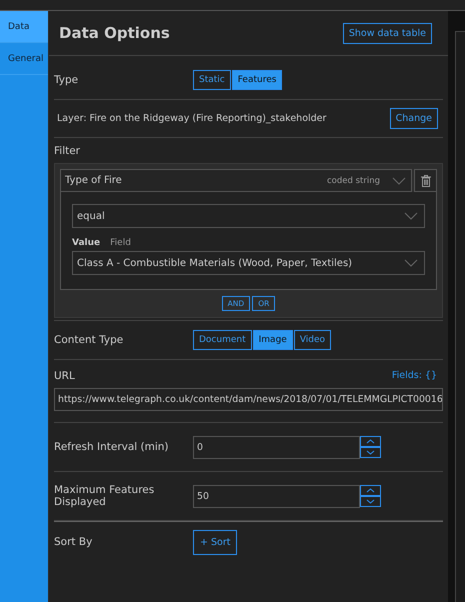  I want to click on segment-button: Static, so click(212, 80).